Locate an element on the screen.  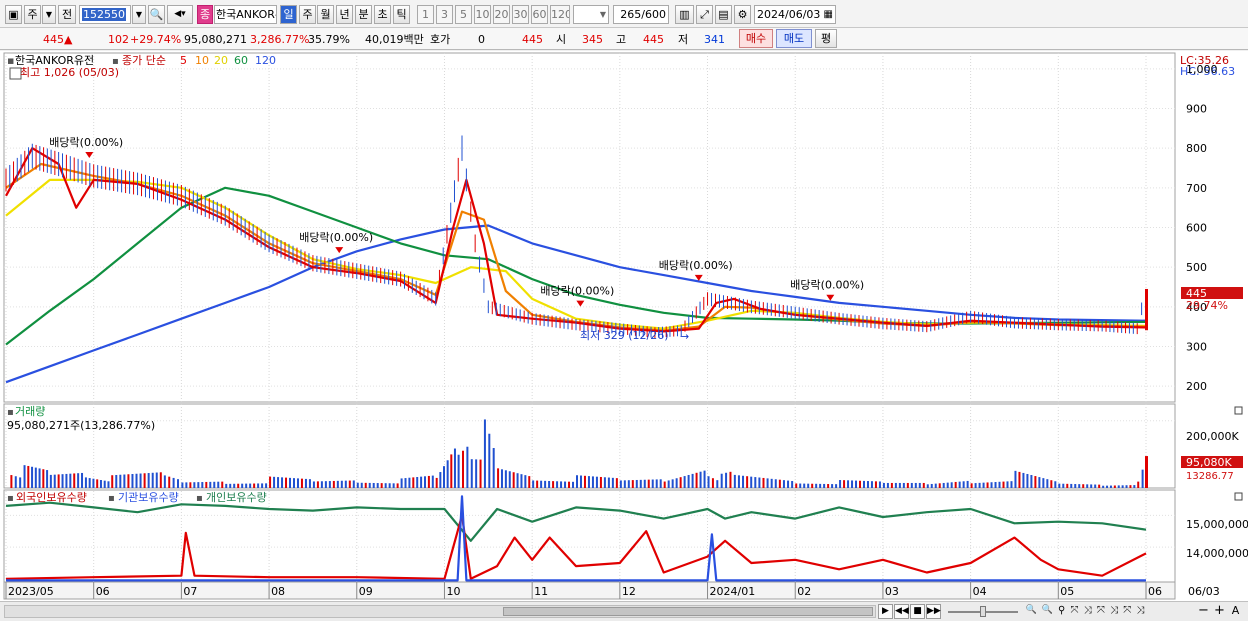
price-tick-label: 600 is located at coordinates (1196, 228).